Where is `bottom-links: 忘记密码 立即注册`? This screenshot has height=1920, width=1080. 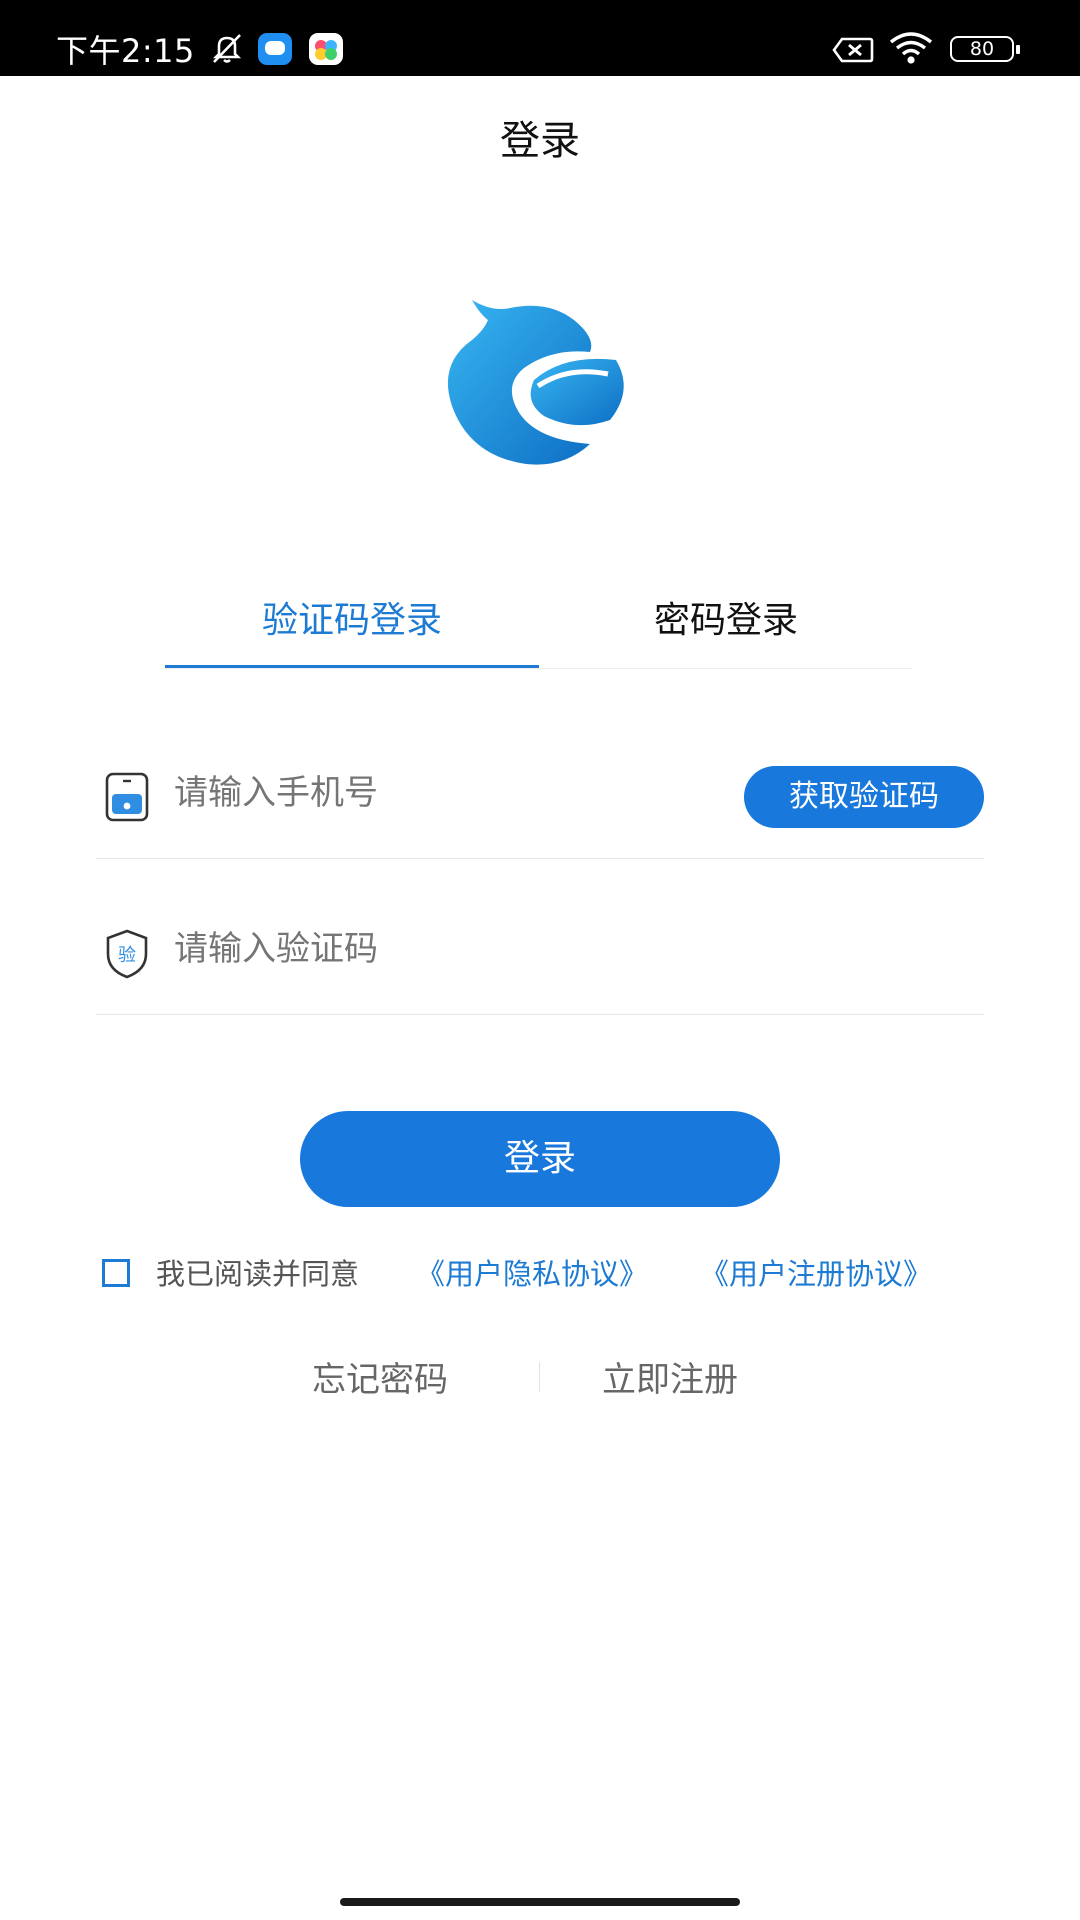 bottom-links: 忘记密码 立即注册 is located at coordinates (540, 1377).